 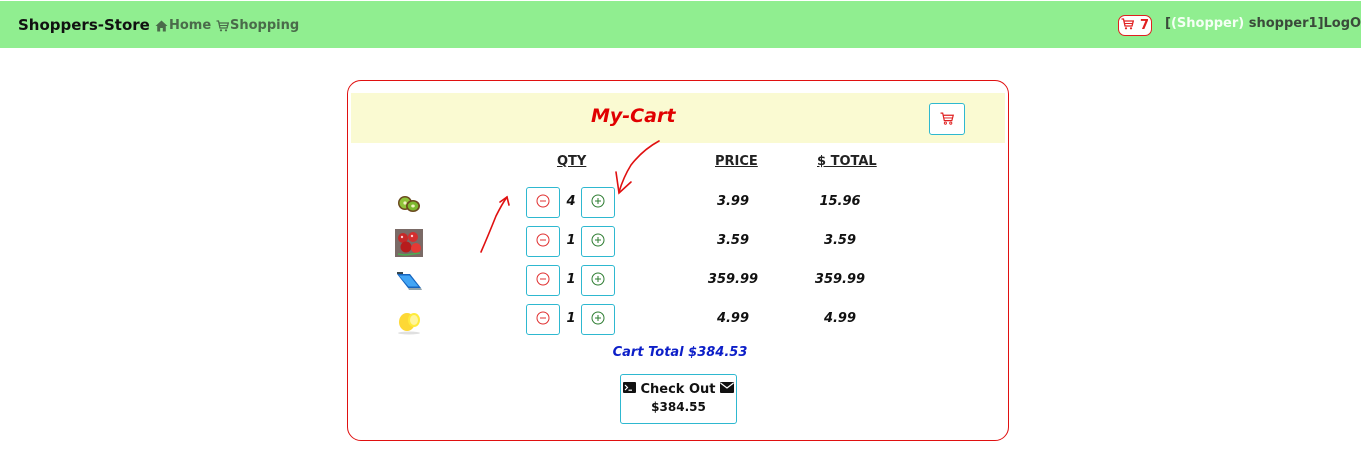 I want to click on header-cart-button, so click(x=947, y=119).